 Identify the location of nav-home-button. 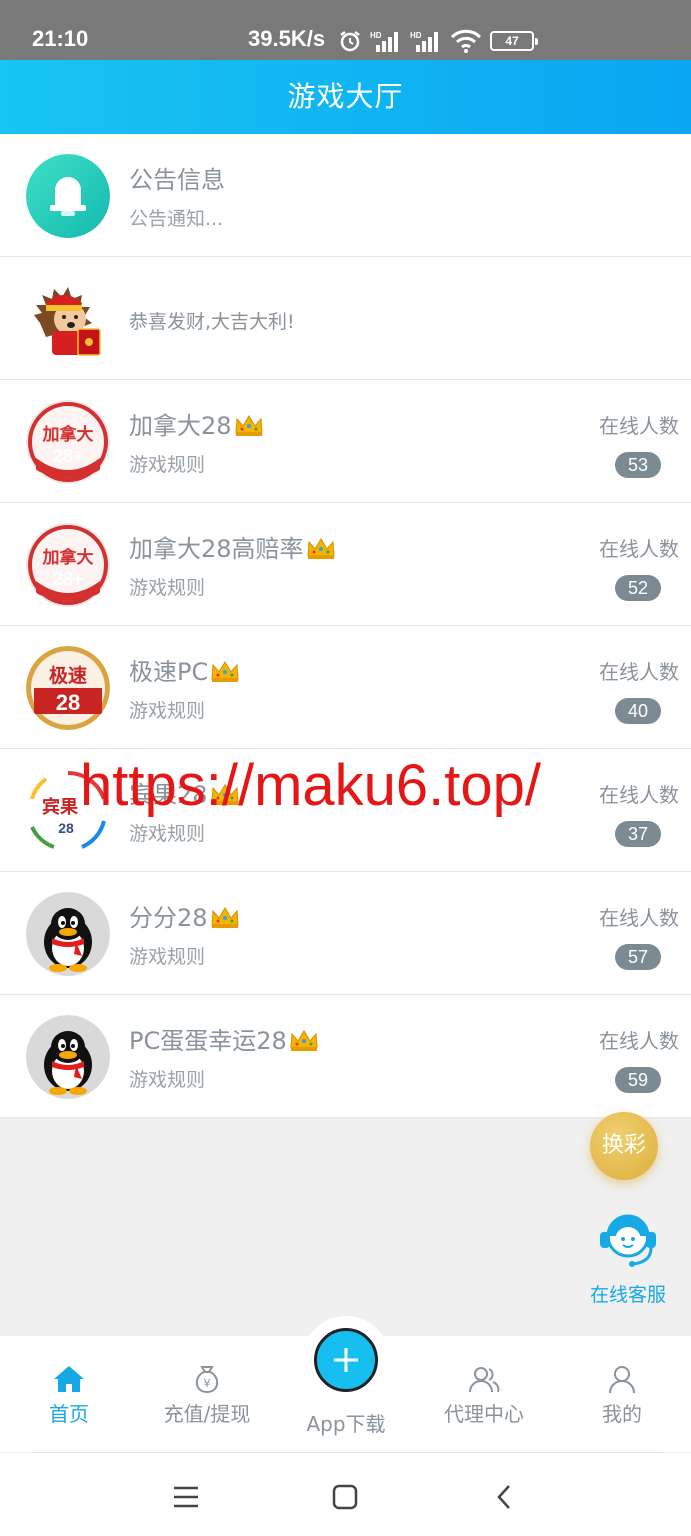
(345, 1497).